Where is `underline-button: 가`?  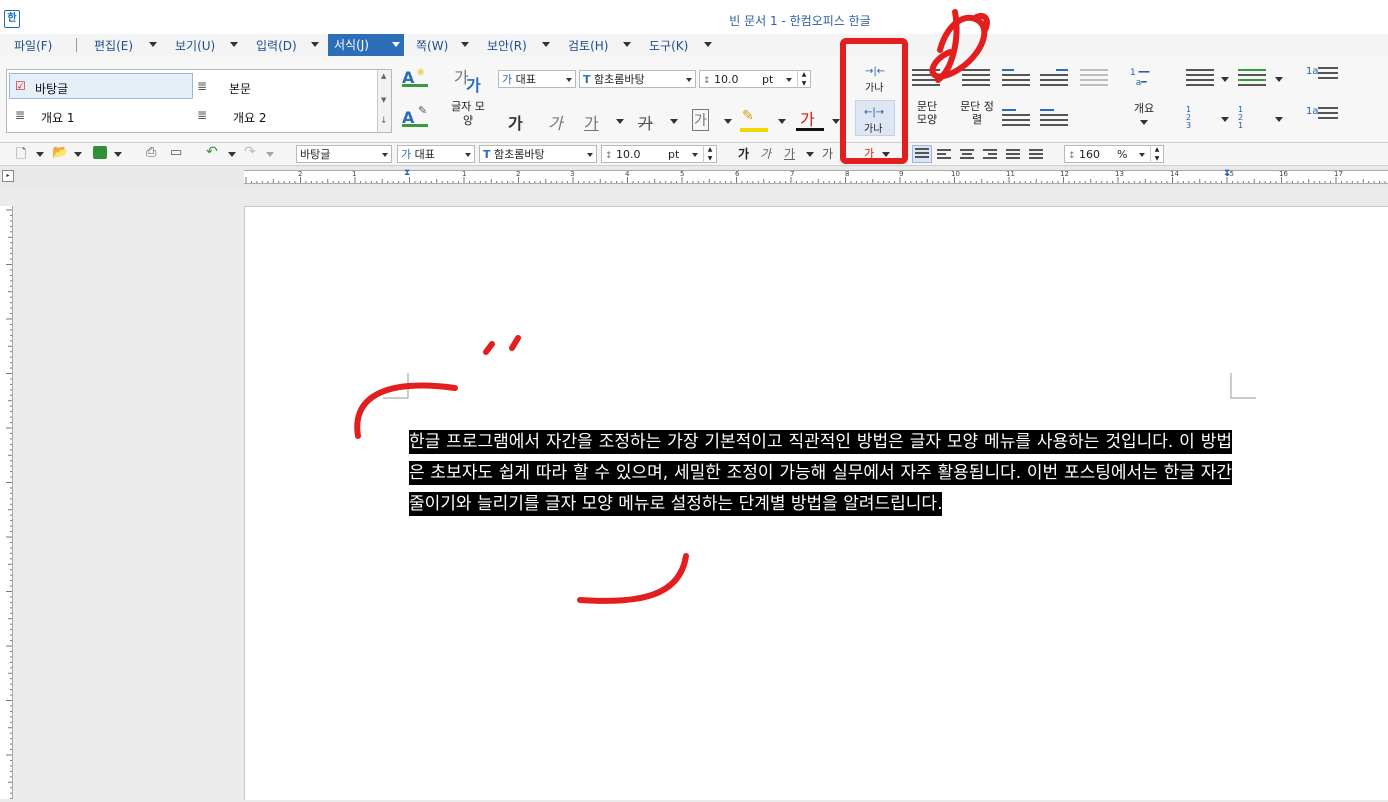
underline-button: 가 is located at coordinates (591, 122).